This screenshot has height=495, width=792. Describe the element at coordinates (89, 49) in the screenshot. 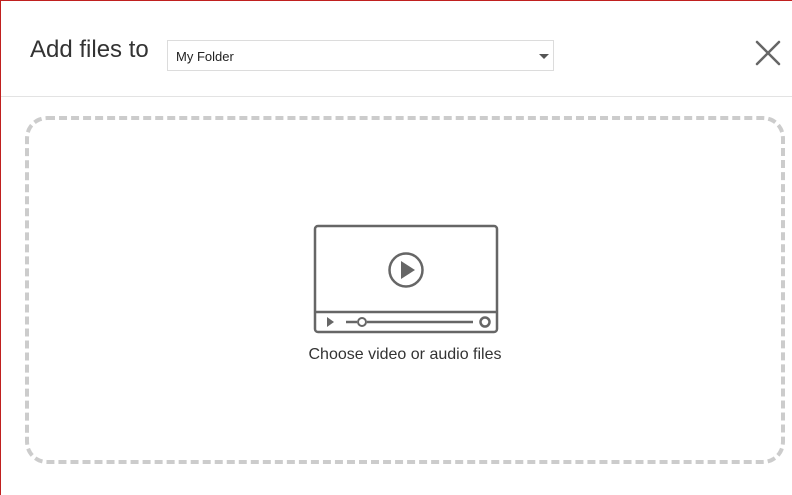

I see `dialog-title: Add files to` at that location.